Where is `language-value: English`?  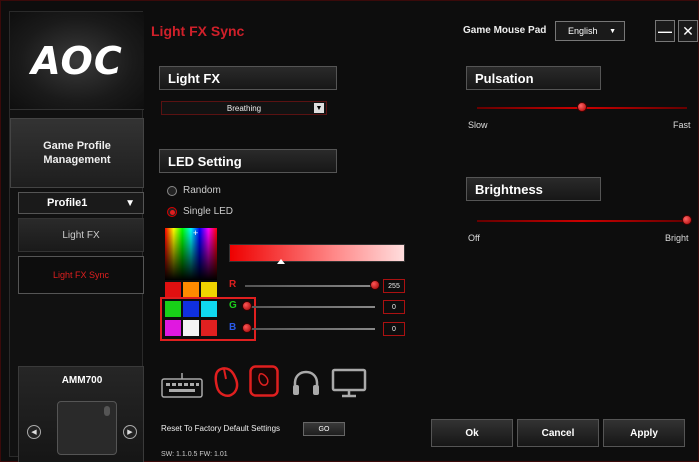 language-value: English is located at coordinates (583, 31).